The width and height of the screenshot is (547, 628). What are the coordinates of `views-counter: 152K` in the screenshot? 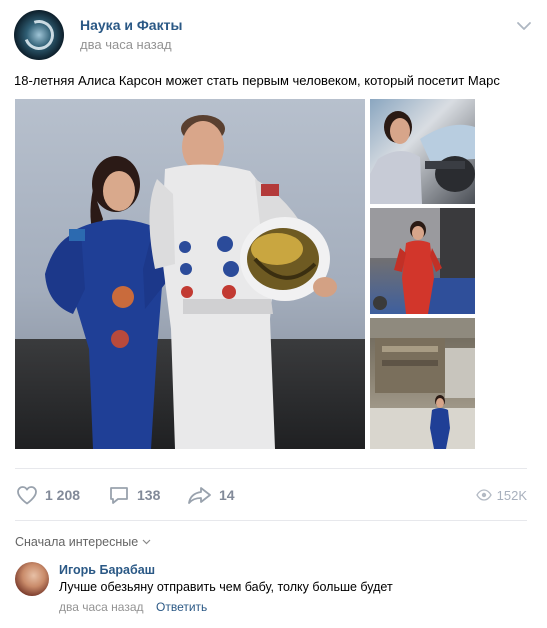 It's located at (501, 495).